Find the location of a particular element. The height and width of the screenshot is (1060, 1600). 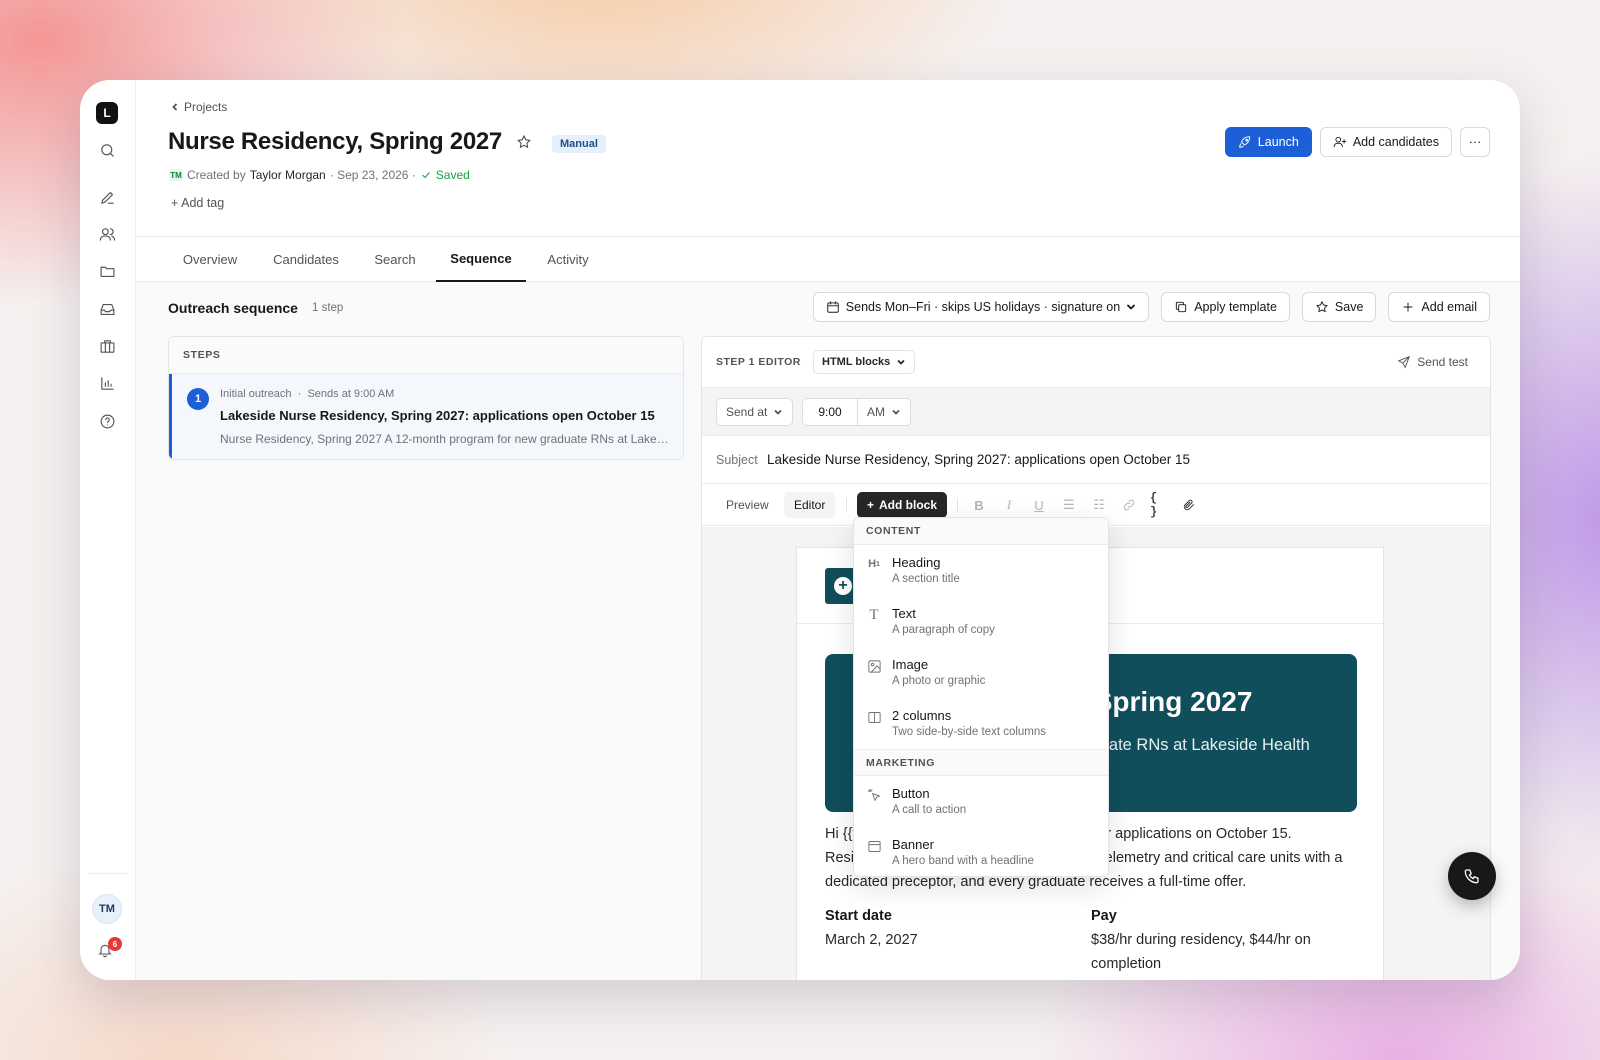

launch-button: Launch is located at coordinates (1268, 142).